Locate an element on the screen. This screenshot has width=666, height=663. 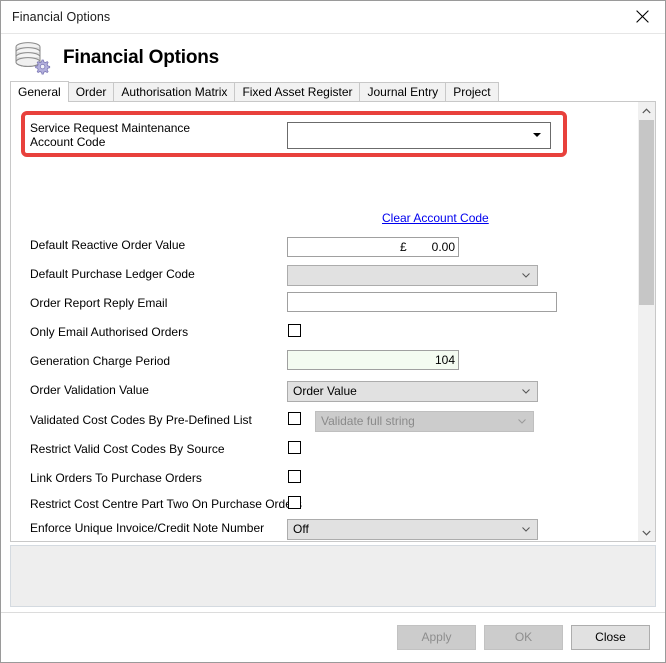
currency-symbol: £ is located at coordinates (403, 246).